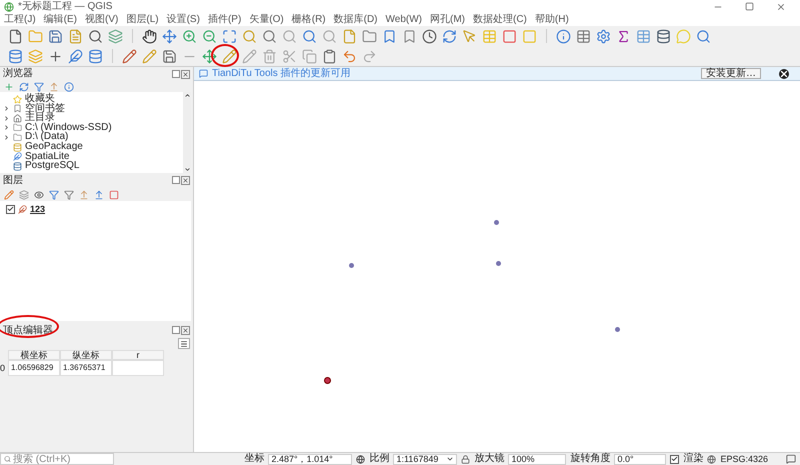  Describe the element at coordinates (349, 56) in the screenshot. I see `undo-icon` at that location.